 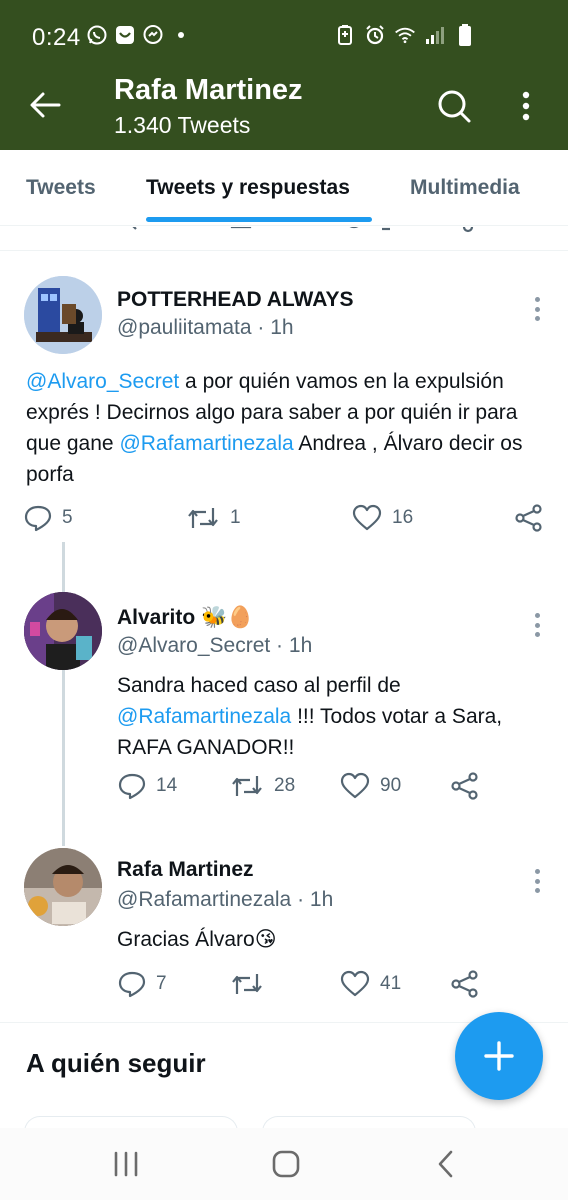 I want to click on author-name: POTTERHEAD ALWAYS, so click(x=235, y=300).